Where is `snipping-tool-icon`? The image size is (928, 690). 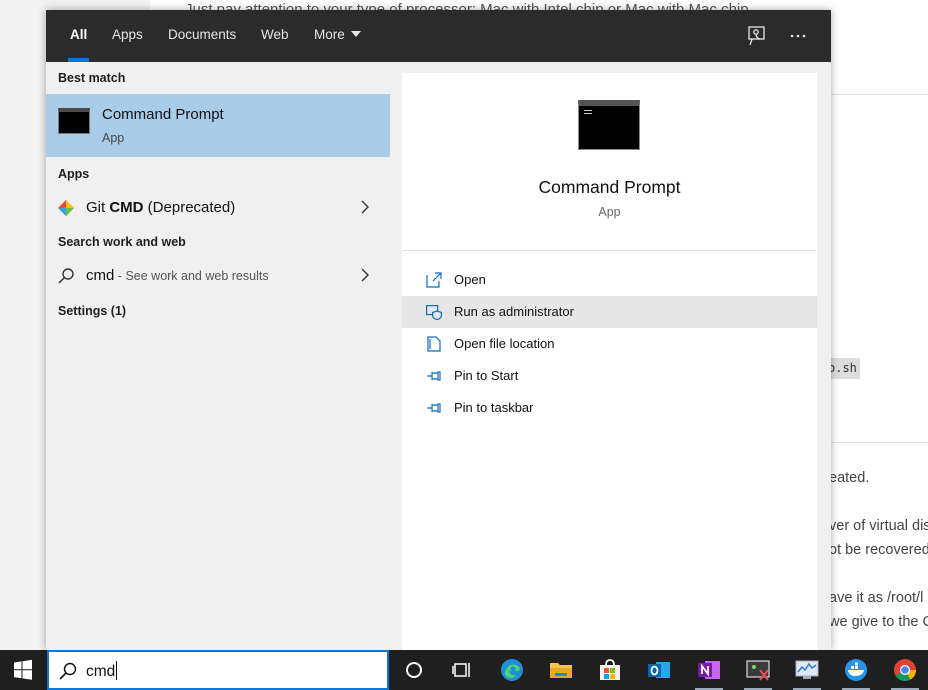 snipping-tool-icon is located at coordinates (758, 670).